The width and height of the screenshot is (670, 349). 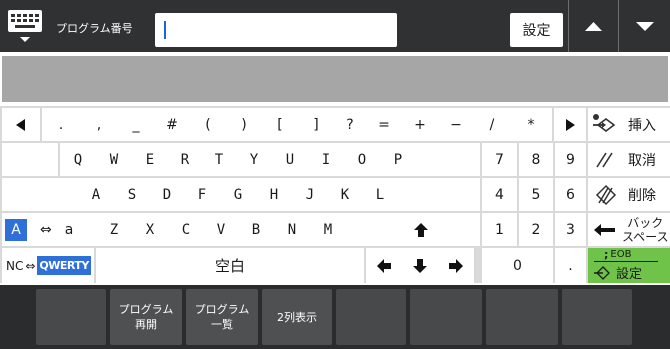 I want to click on arrow-down-key, so click(x=420, y=265).